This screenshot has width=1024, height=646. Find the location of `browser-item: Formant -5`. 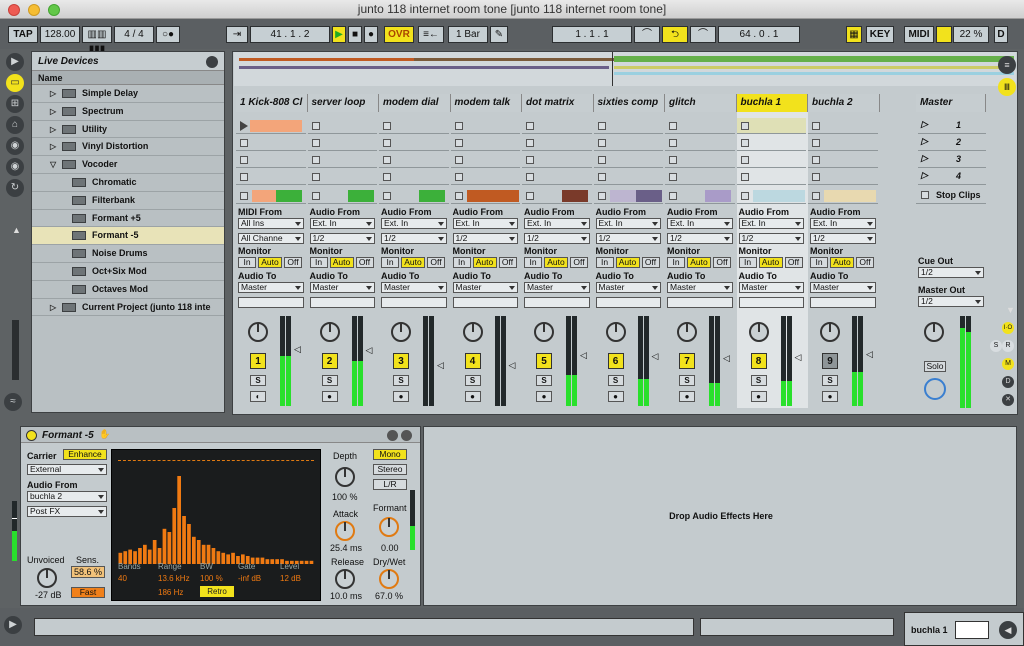

browser-item: Formant -5 is located at coordinates (128, 236).